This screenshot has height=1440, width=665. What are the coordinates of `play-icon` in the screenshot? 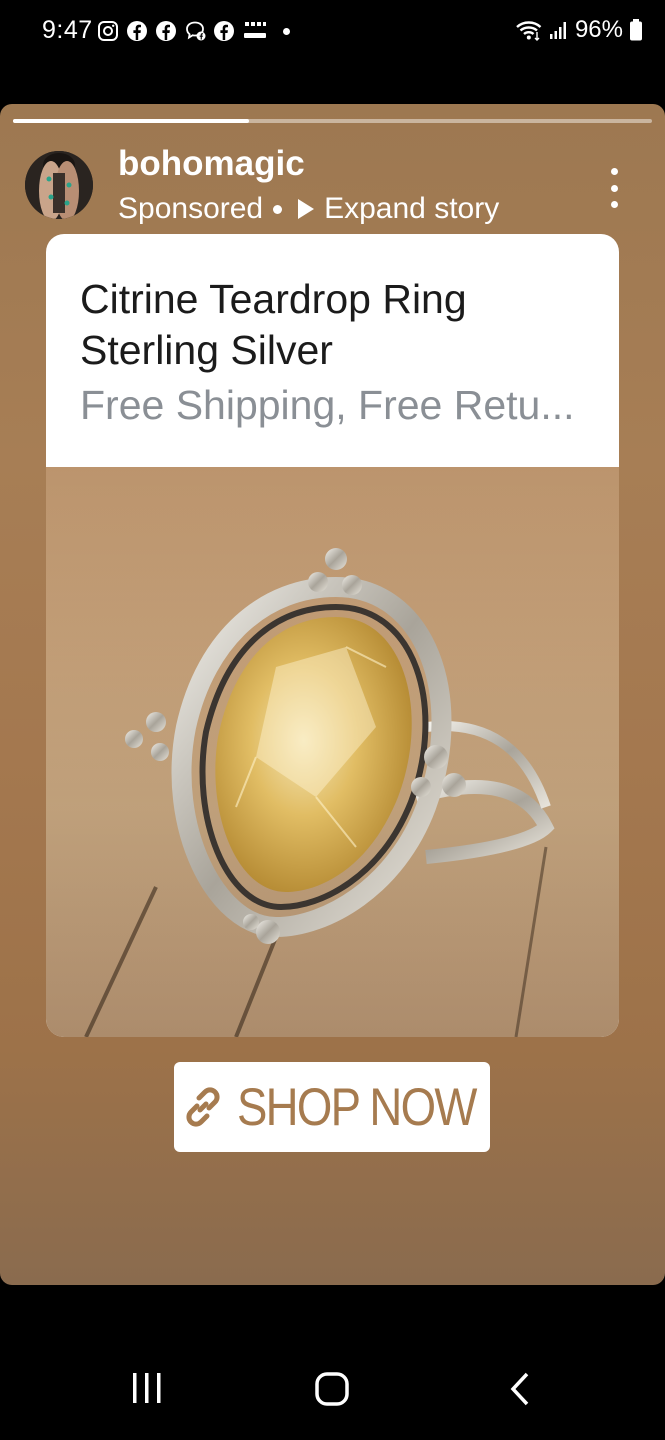 It's located at (306, 209).